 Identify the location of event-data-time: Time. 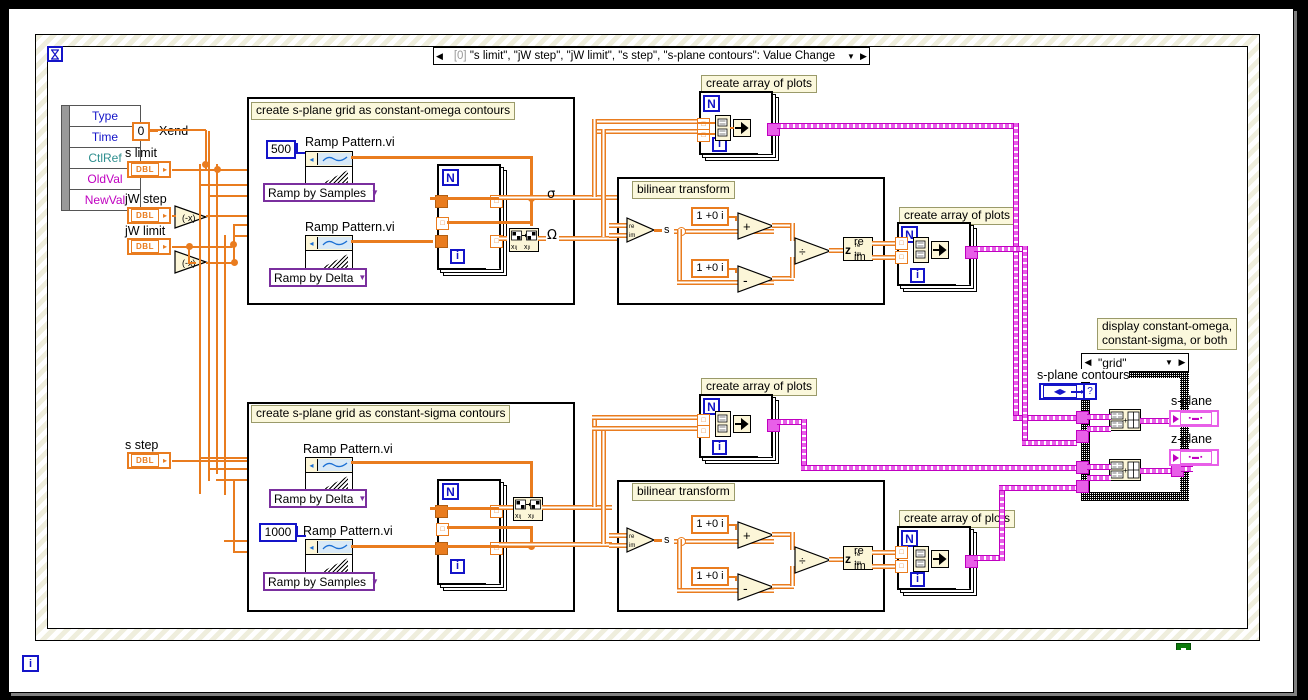
(105, 137).